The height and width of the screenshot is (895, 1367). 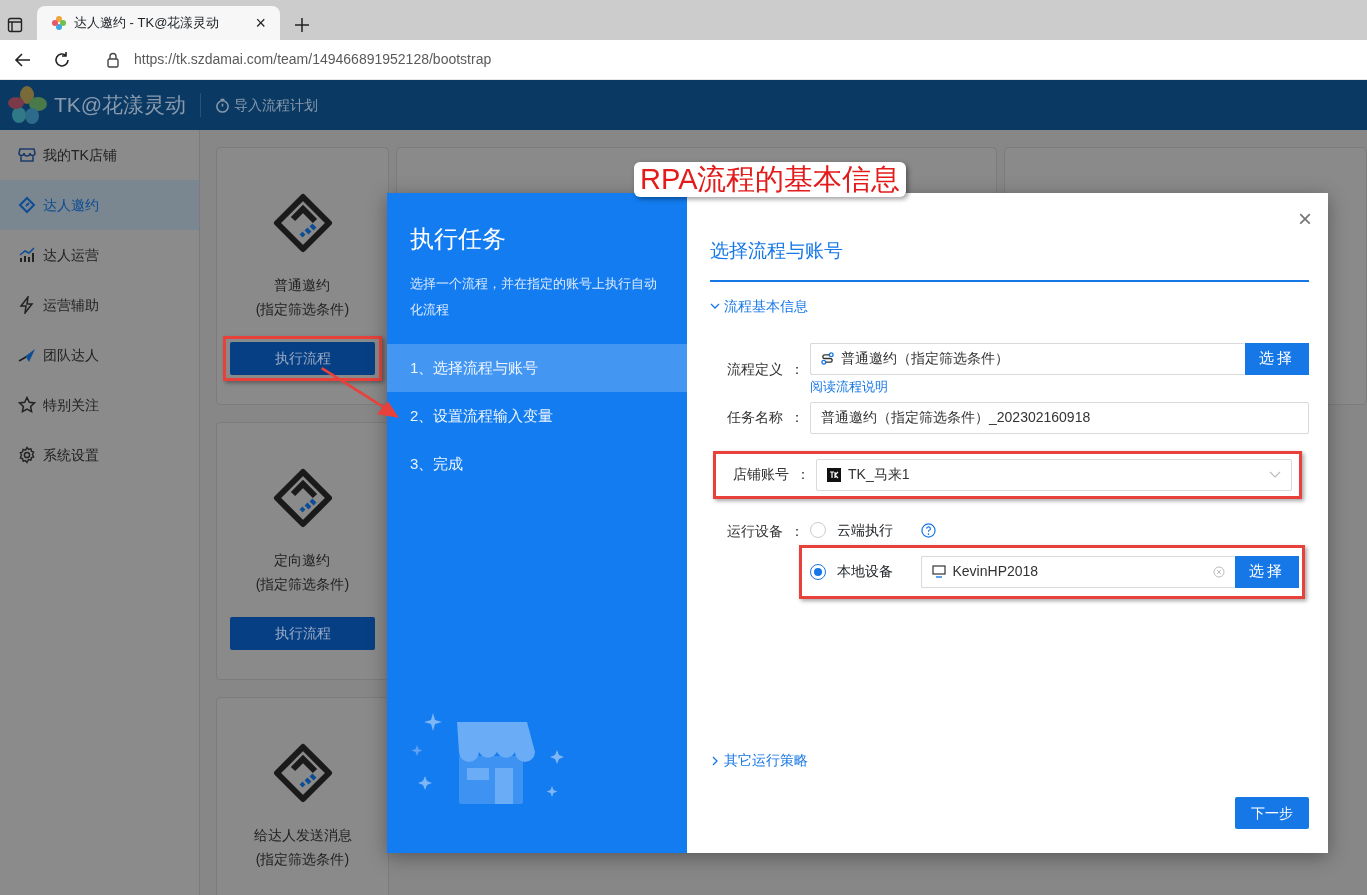 What do you see at coordinates (827, 358) in the screenshot?
I see `flow-icon` at bounding box center [827, 358].